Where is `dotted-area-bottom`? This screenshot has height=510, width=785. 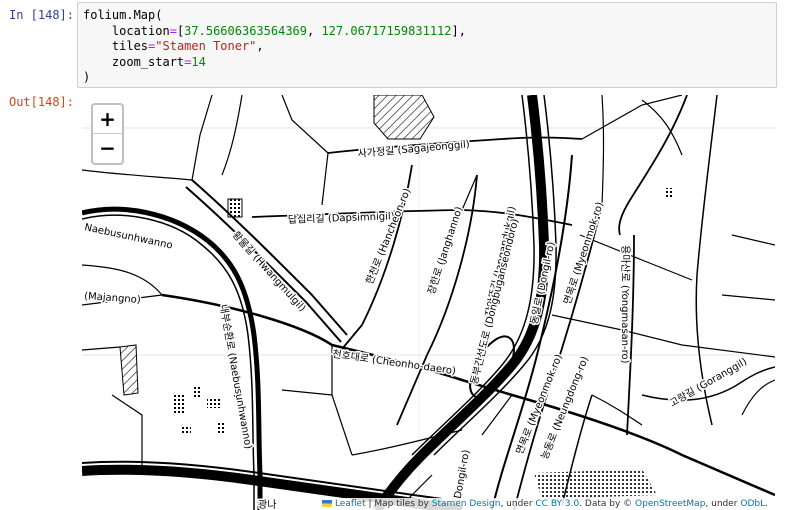 dotted-area-bottom is located at coordinates (595, 484).